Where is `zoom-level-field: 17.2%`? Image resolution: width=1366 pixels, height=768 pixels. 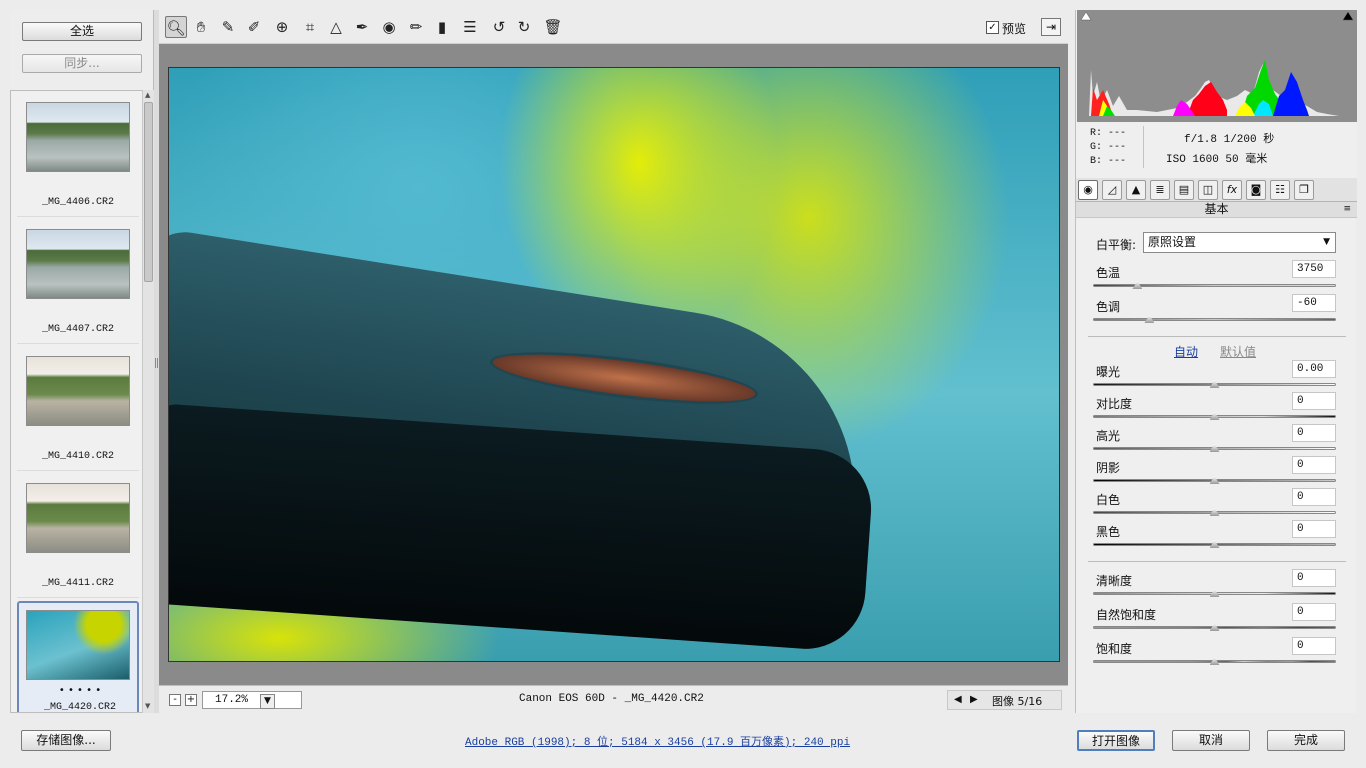
zoom-level-field: 17.2% is located at coordinates (252, 700).